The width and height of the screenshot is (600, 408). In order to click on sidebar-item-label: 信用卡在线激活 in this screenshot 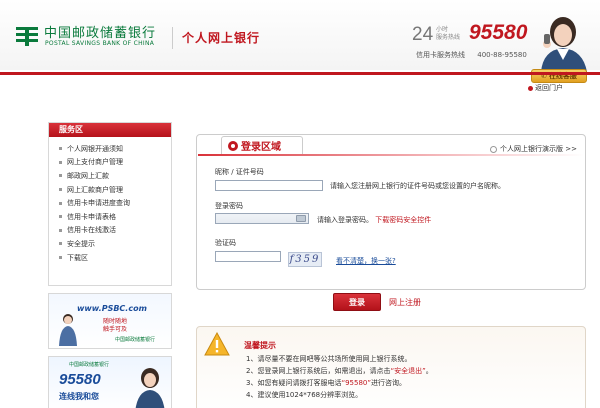, I will do `click(91, 230)`.